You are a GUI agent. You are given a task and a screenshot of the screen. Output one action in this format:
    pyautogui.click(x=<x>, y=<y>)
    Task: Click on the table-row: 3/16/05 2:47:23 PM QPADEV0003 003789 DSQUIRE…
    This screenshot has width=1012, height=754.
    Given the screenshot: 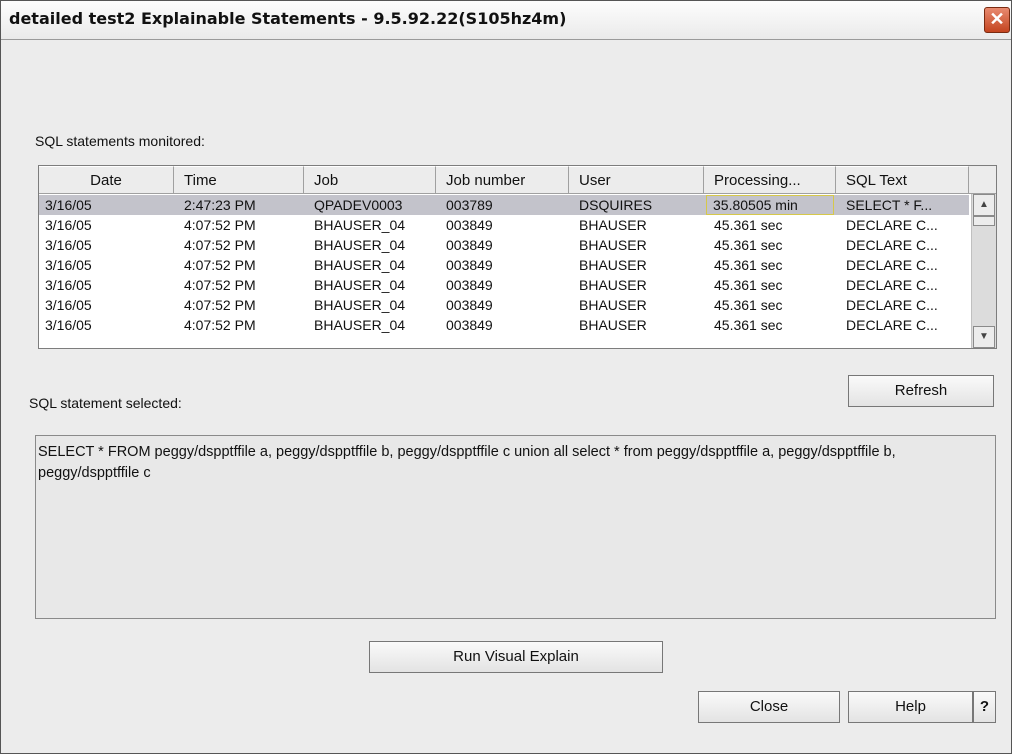 What is the action you would take?
    pyautogui.click(x=504, y=205)
    